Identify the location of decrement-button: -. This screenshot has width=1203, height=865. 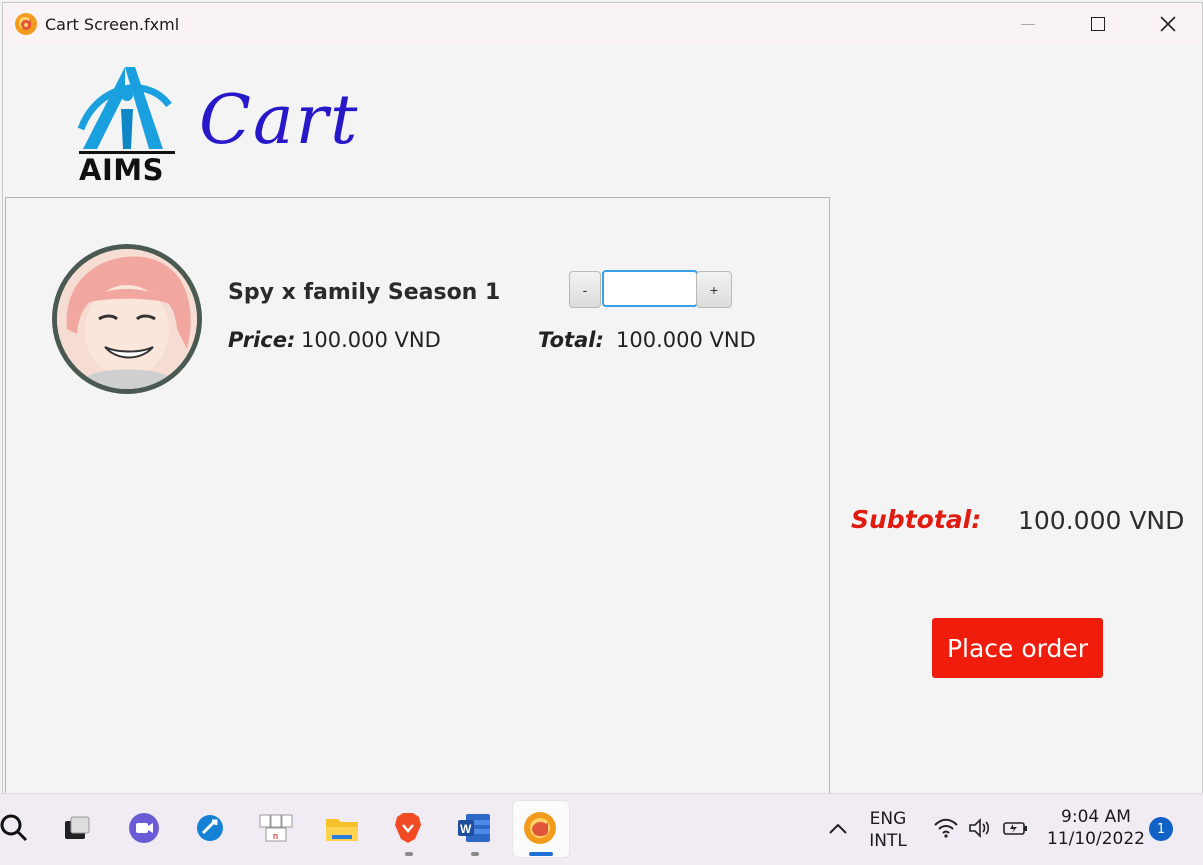
(585, 289).